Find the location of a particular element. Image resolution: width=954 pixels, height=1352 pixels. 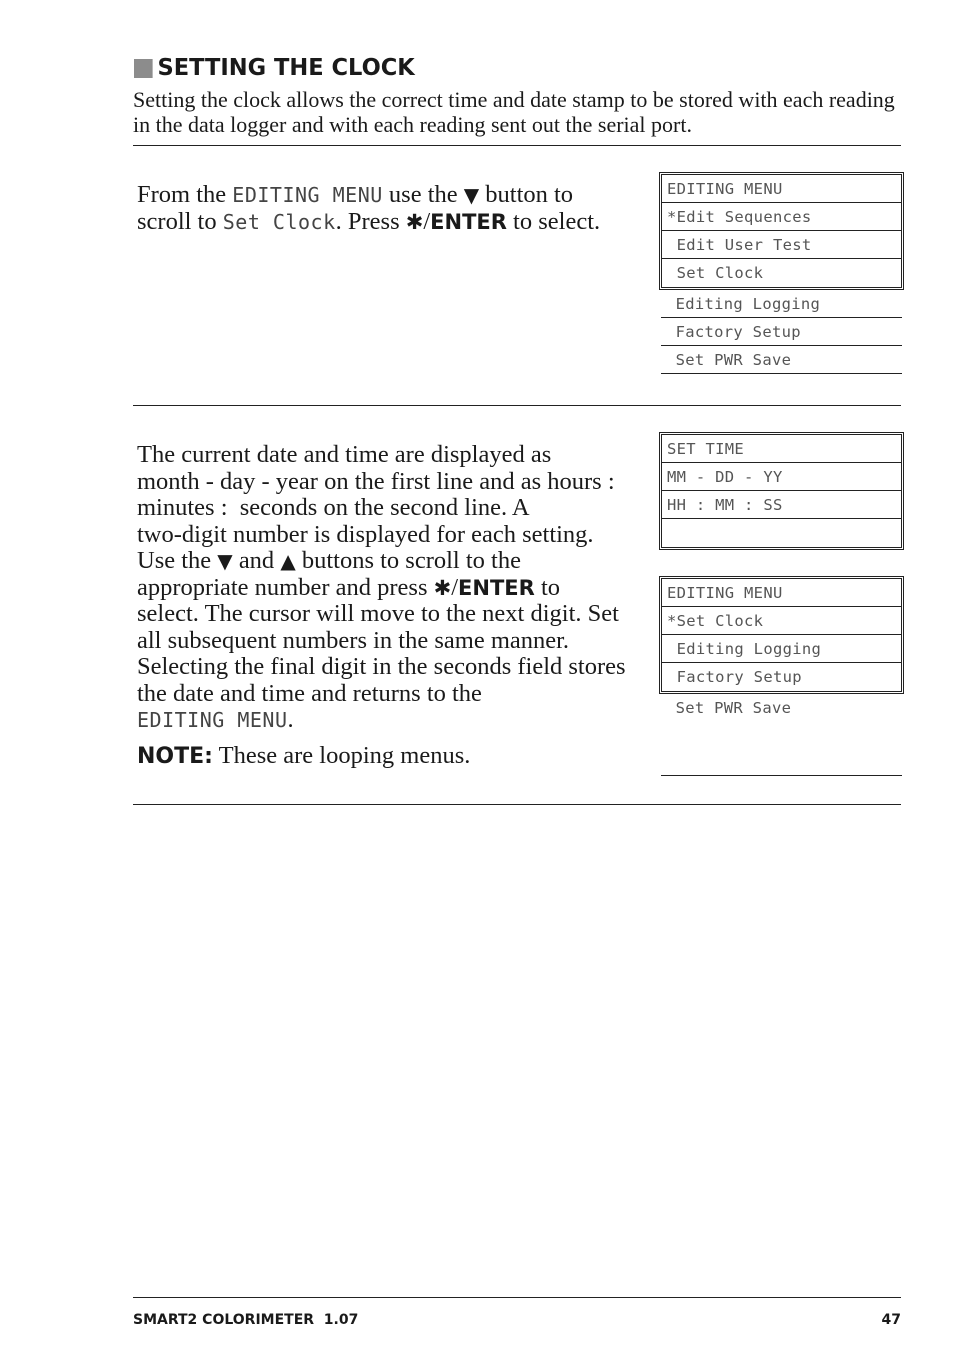

text: . Press is located at coordinates (370, 221).